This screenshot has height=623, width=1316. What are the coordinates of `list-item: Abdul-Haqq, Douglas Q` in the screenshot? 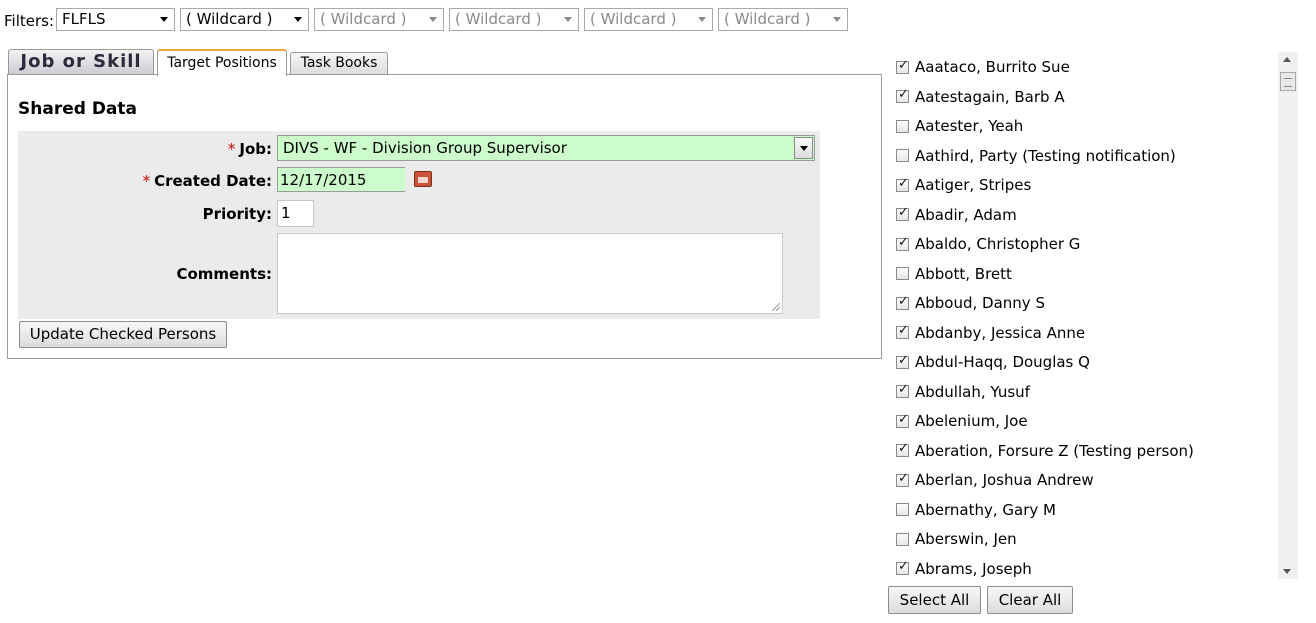 It's located at (993, 362).